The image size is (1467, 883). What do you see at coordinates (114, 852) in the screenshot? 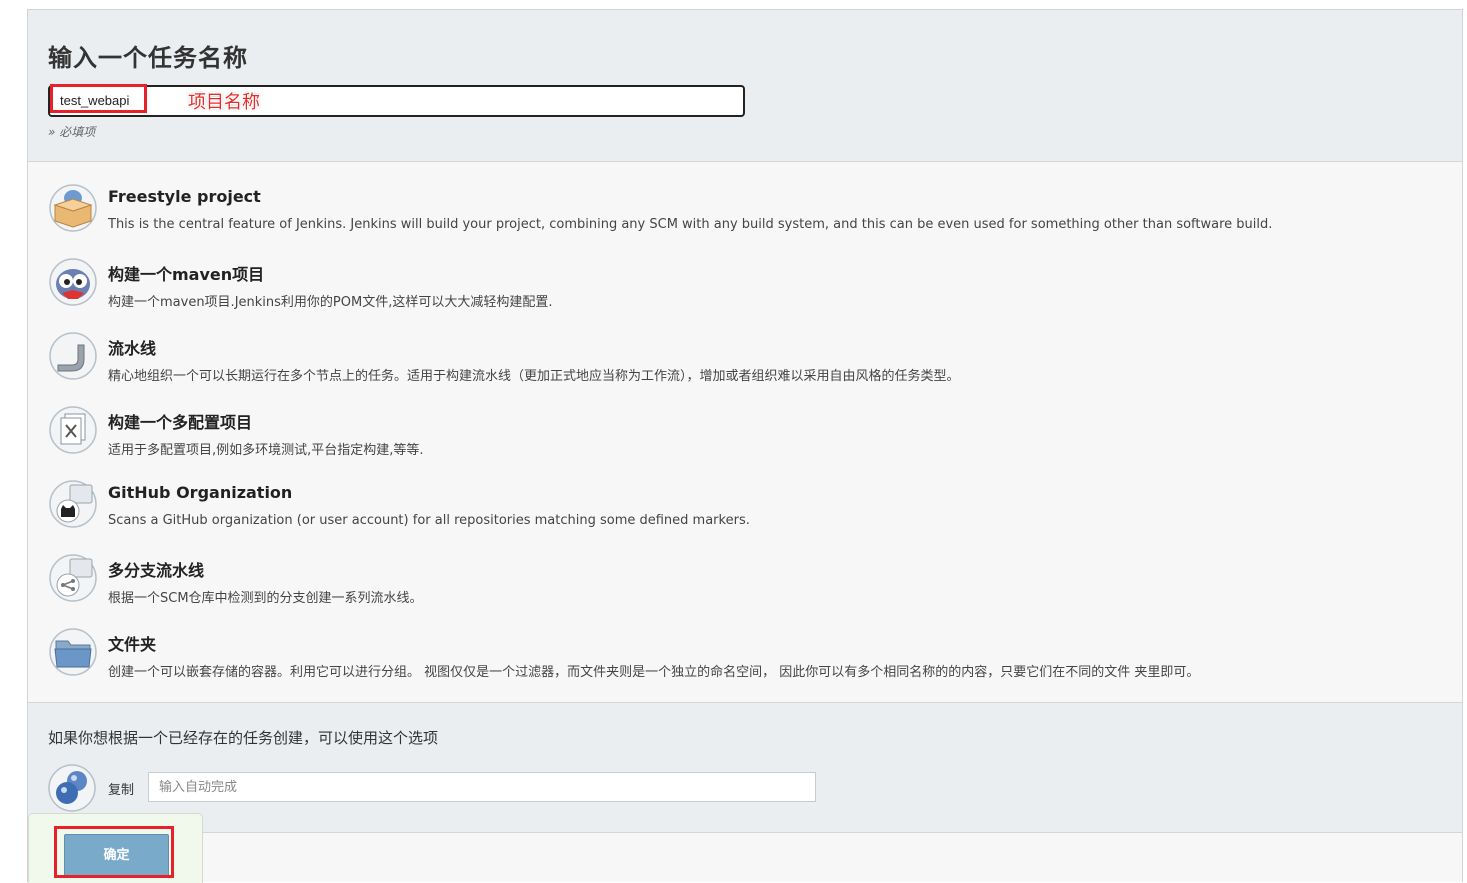
I see `ok-highlight-box` at bounding box center [114, 852].